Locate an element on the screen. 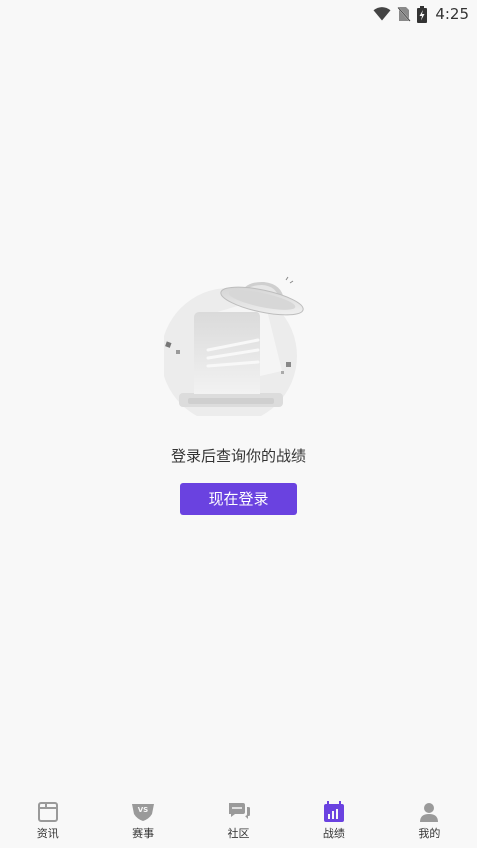 The image size is (477, 848). chat-bubbles-icon is located at coordinates (239, 811).